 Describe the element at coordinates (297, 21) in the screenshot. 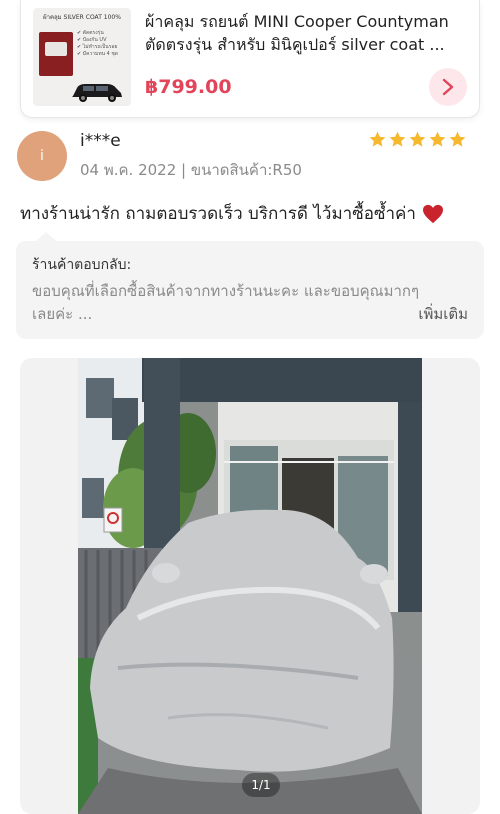

I see `product-title-line1: ผ้าคลุม รถยนต์ MINI Cooper Countyman` at that location.